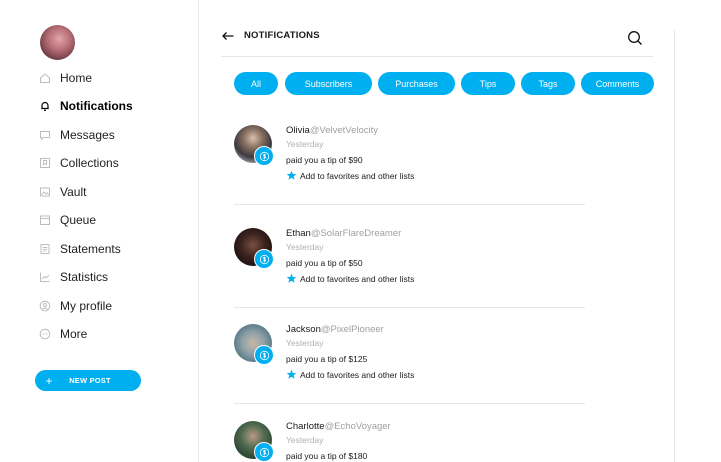 The image size is (721, 462). What do you see at coordinates (548, 83) in the screenshot?
I see `tab-tags: Tags` at bounding box center [548, 83].